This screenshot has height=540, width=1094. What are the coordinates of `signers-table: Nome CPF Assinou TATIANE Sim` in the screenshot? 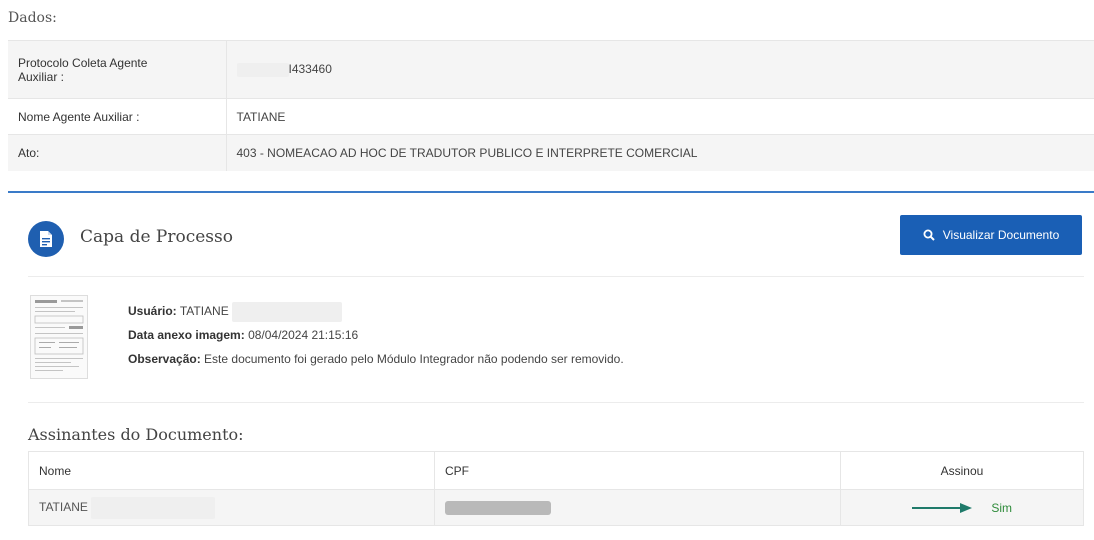 It's located at (556, 488).